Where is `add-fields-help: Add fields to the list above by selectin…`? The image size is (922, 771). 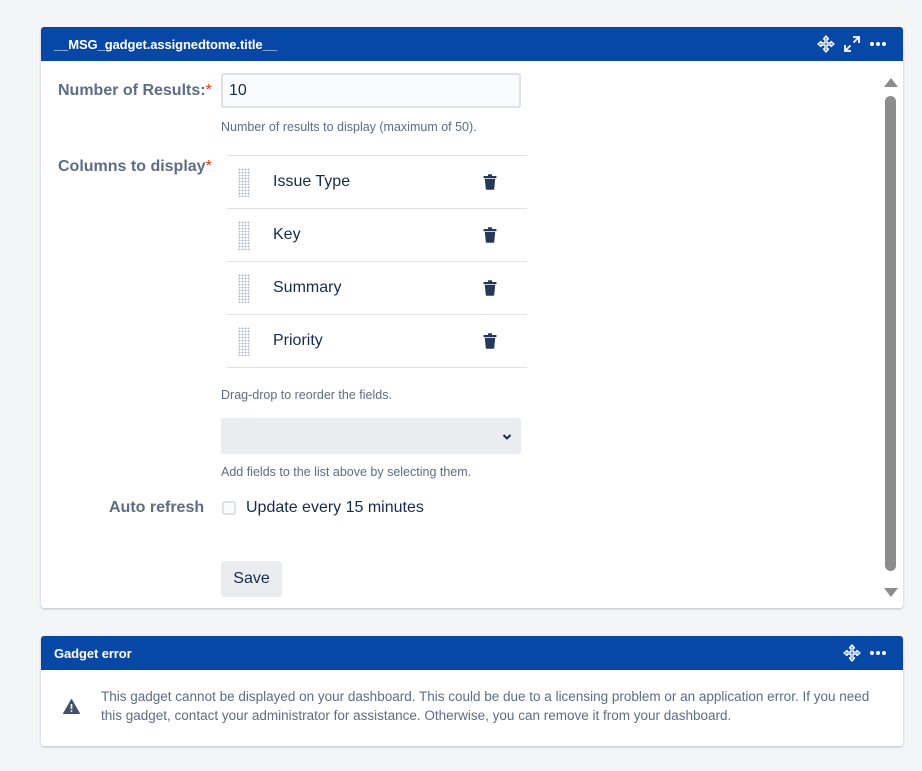
add-fields-help: Add fields to the list above by selectin… is located at coordinates (346, 472).